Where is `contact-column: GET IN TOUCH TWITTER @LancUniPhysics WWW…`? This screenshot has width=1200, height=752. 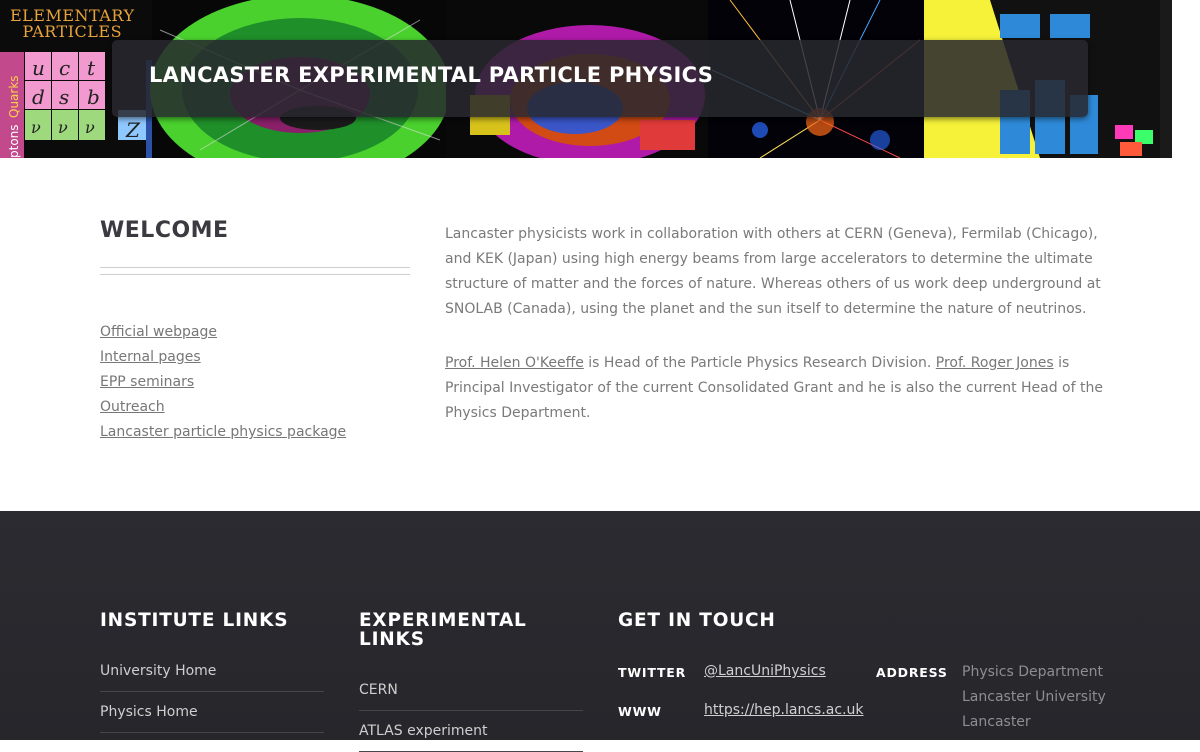
contact-column: GET IN TOUCH TWITTER @LancUniPhysics WWW… is located at coordinates (868, 675).